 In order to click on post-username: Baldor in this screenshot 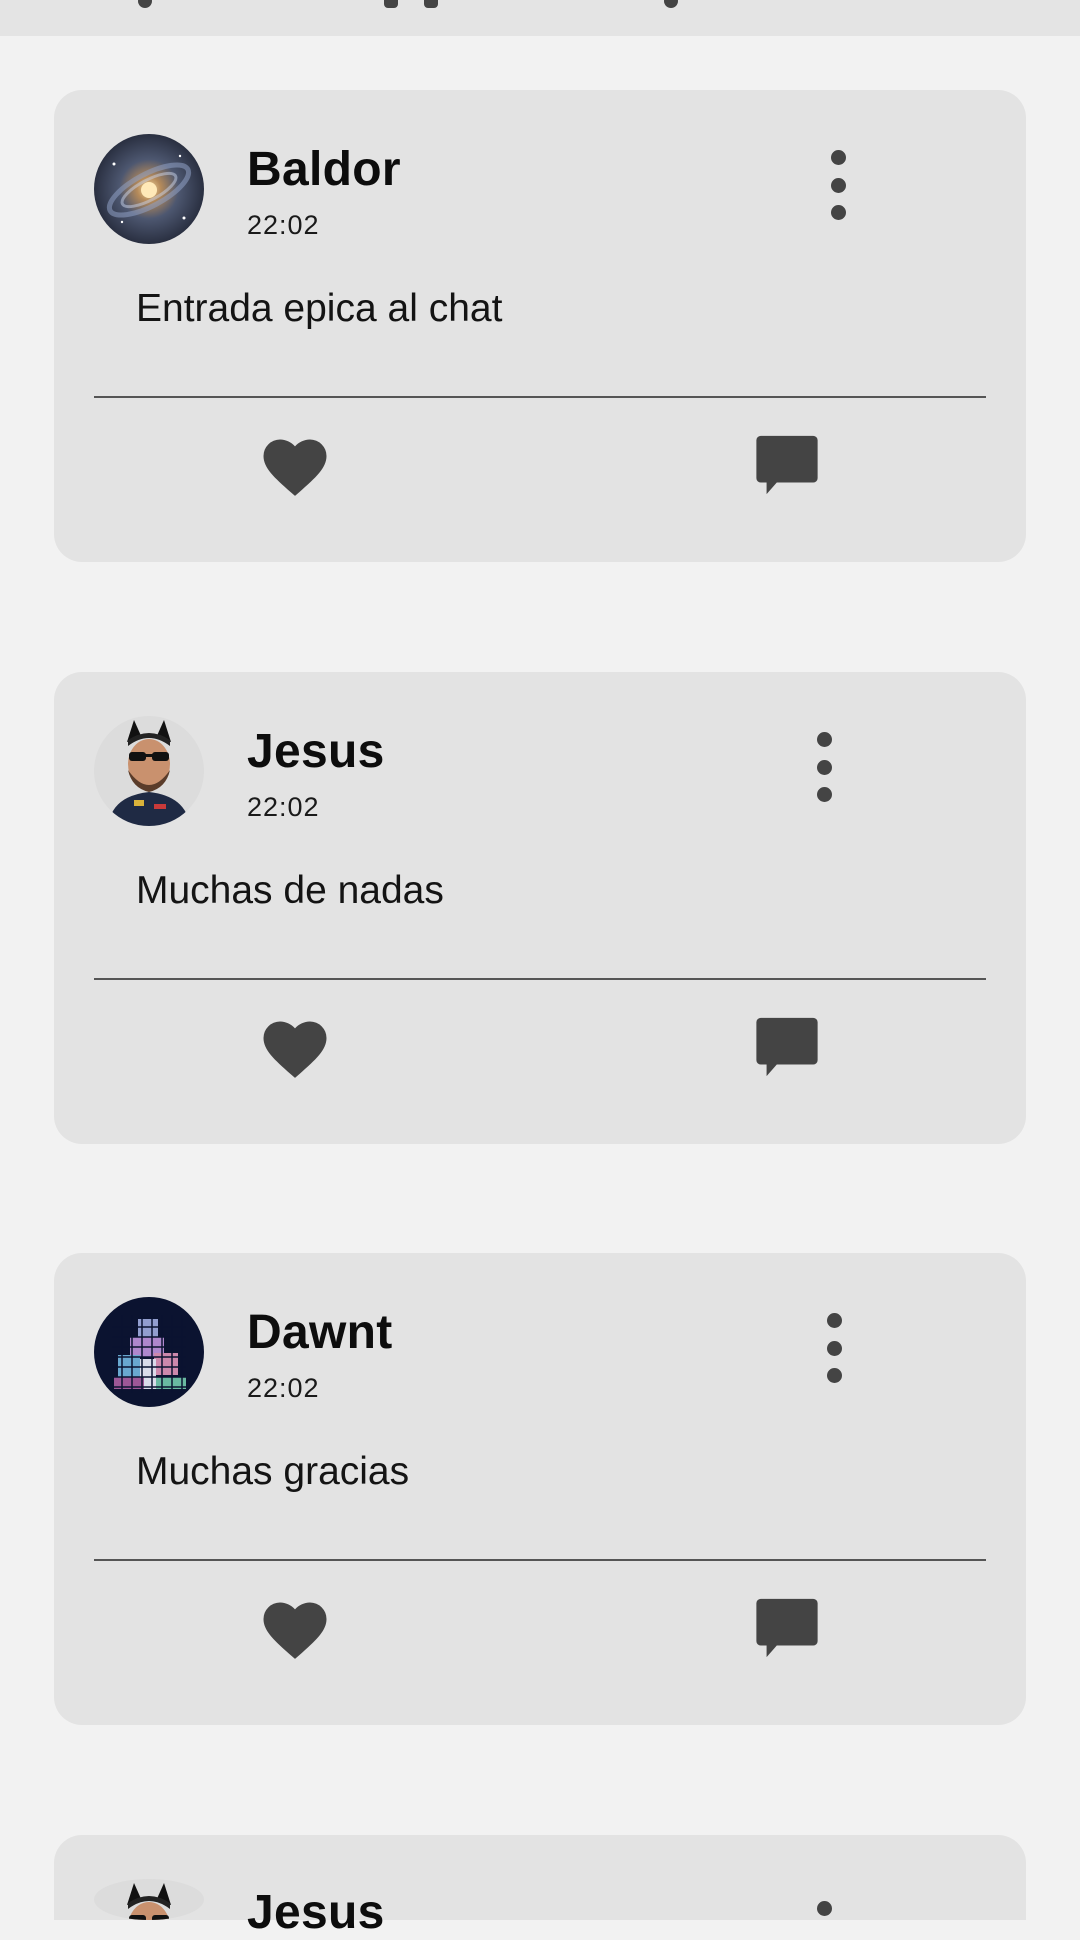, I will do `click(324, 169)`.